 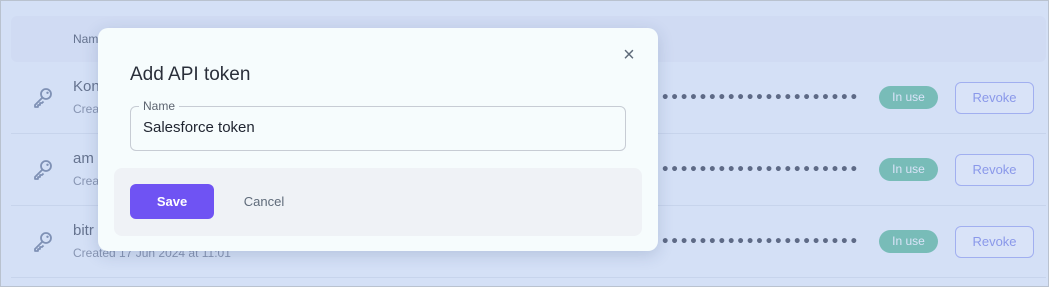 I want to click on name-field-label: Name, so click(x=159, y=106).